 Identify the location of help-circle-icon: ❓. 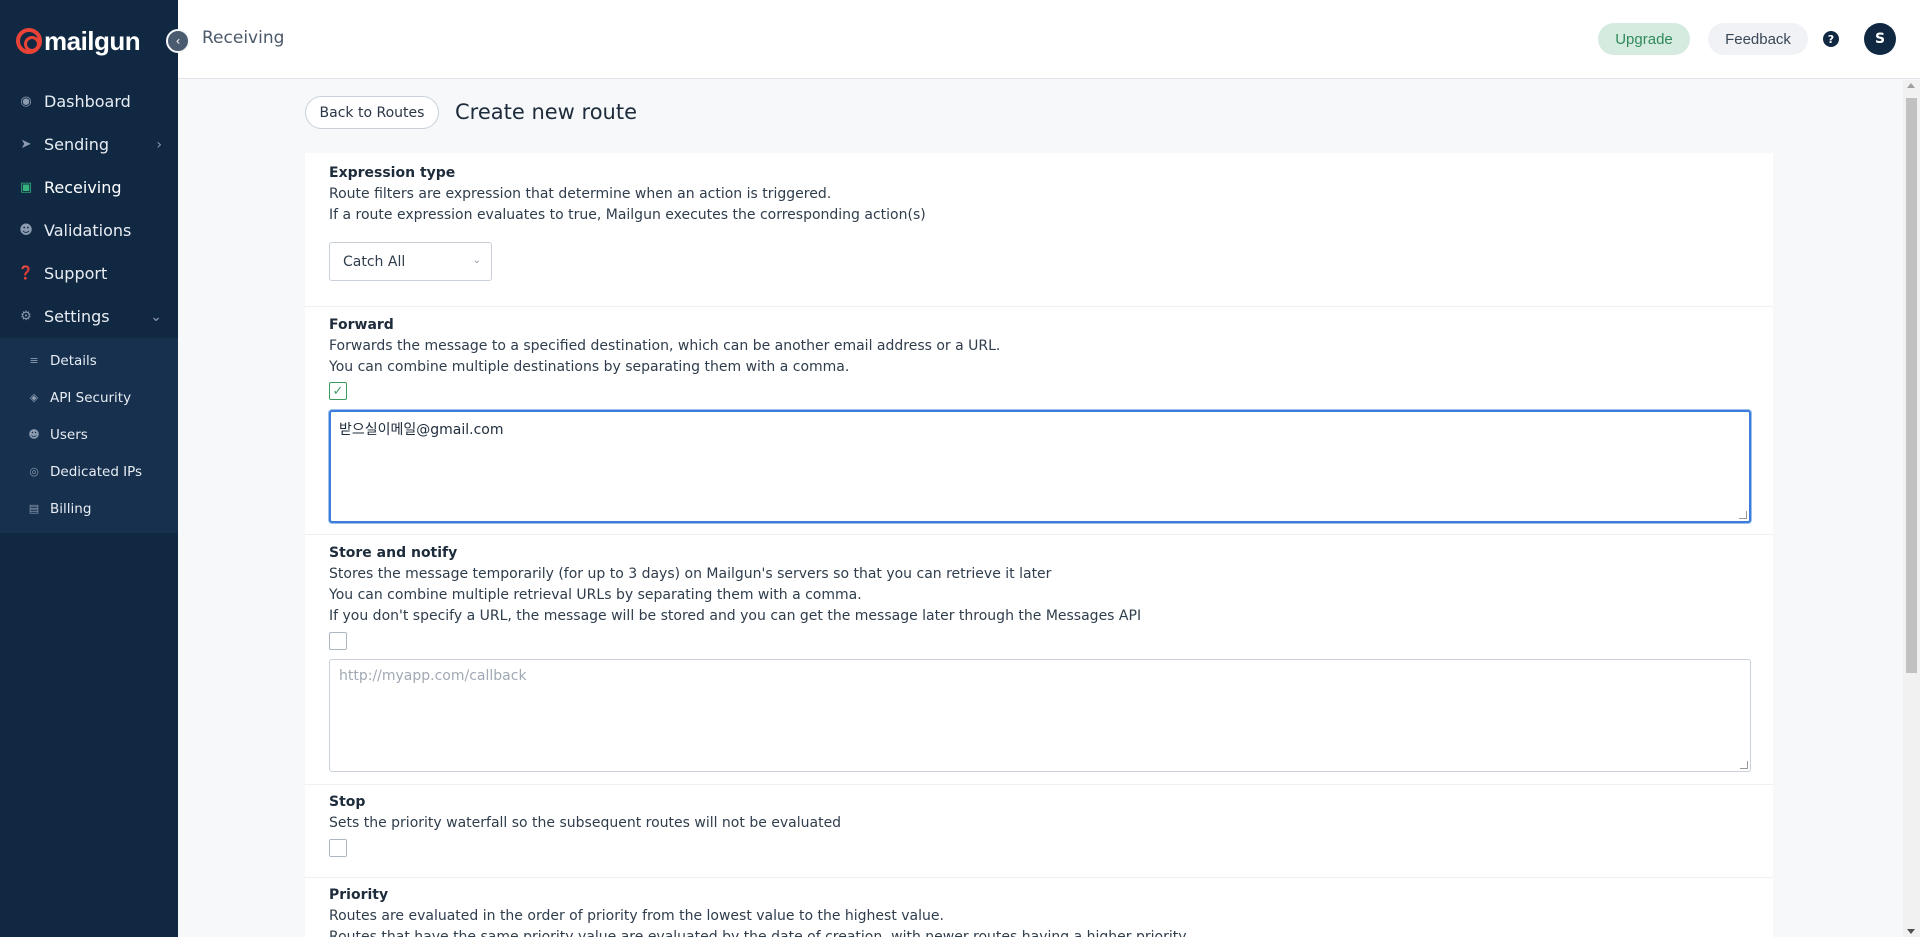
(26, 273).